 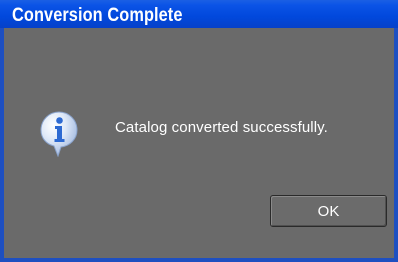 I want to click on dialog-title: Conversion Complete, so click(x=97, y=15).